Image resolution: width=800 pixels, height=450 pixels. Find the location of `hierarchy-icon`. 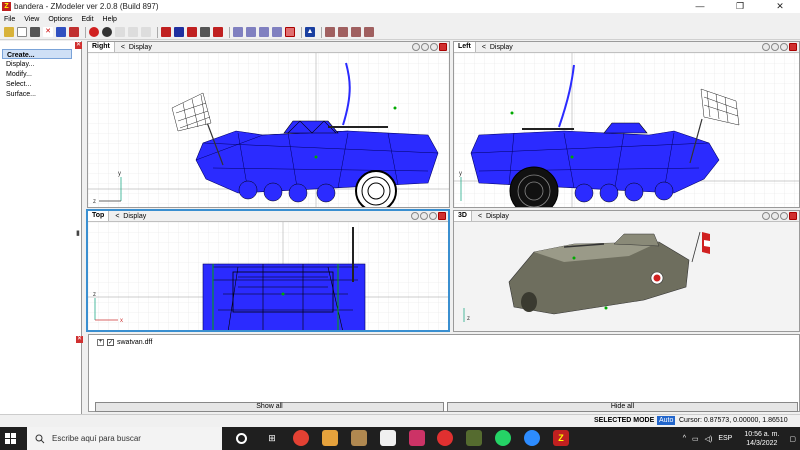

hierarchy-icon is located at coordinates (356, 32).